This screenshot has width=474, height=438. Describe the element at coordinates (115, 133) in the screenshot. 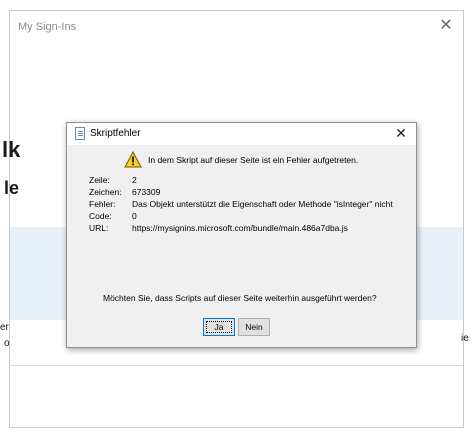

I see `dialog-title: Skriptfehler` at that location.